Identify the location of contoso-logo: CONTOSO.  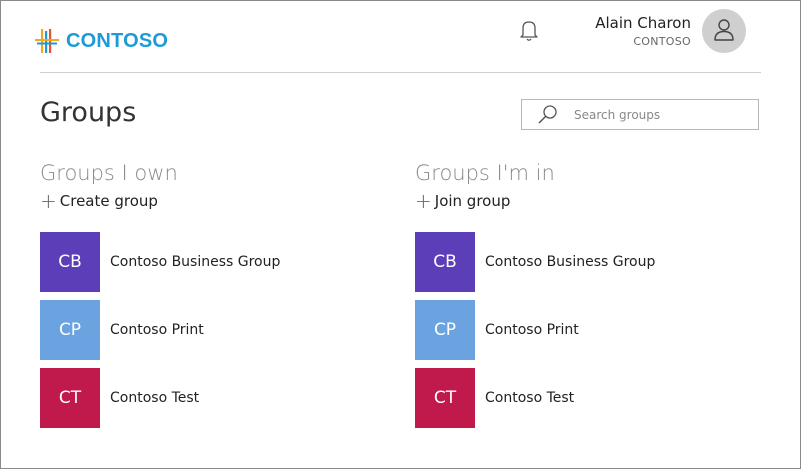
(101, 41).